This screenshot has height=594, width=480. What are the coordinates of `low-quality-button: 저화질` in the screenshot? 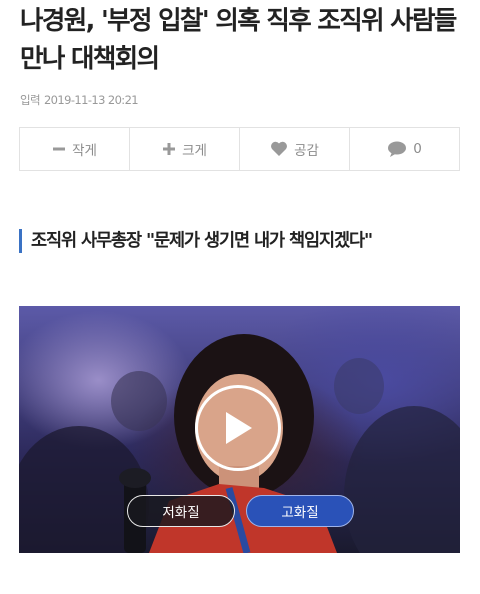 It's located at (181, 511).